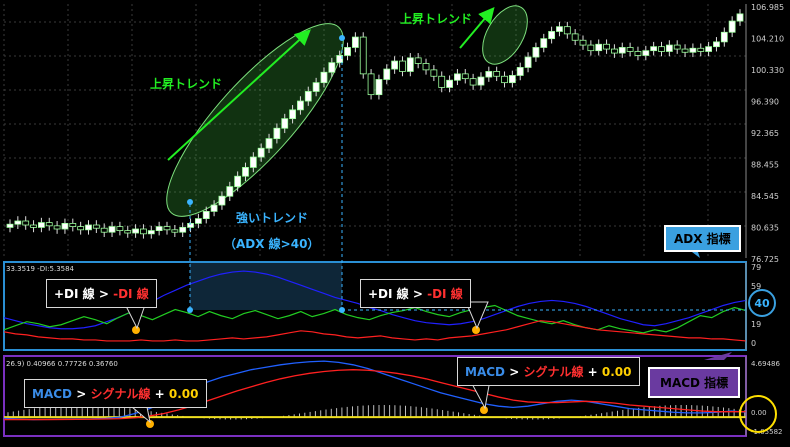  What do you see at coordinates (40, 269) in the screenshot?
I see `adx-header-readout: 33.3519 -DI:5.3584` at bounding box center [40, 269].